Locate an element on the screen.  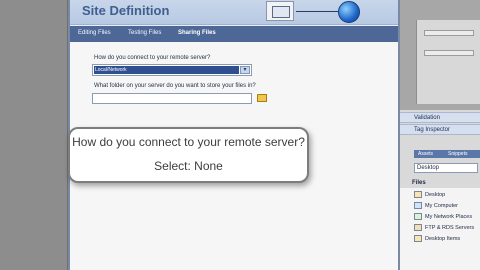
folder-input is located at coordinates (172, 98).